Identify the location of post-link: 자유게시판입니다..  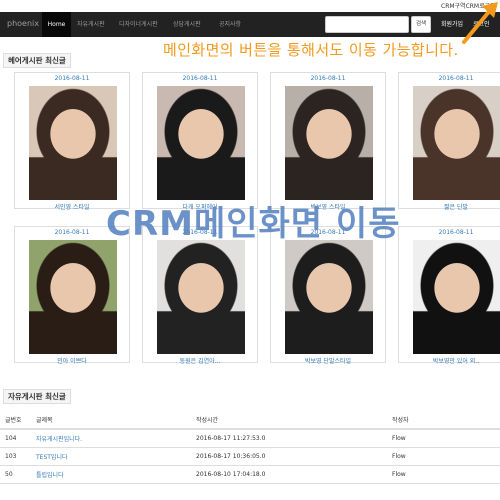
(59, 439).